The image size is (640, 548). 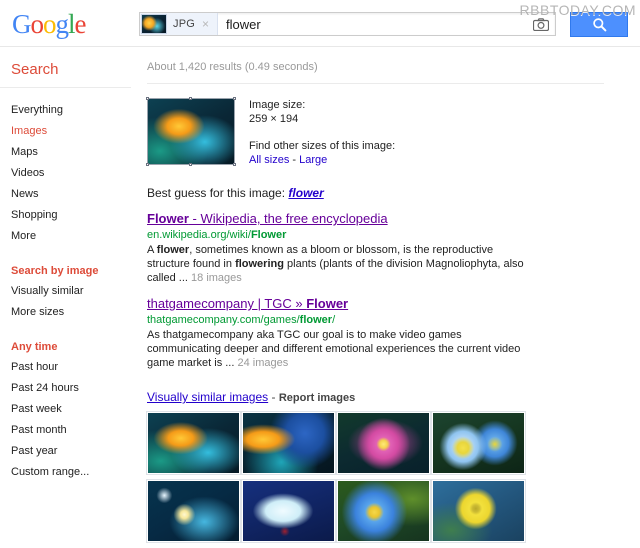 I want to click on logo-letter-e: e, so click(x=80, y=24).